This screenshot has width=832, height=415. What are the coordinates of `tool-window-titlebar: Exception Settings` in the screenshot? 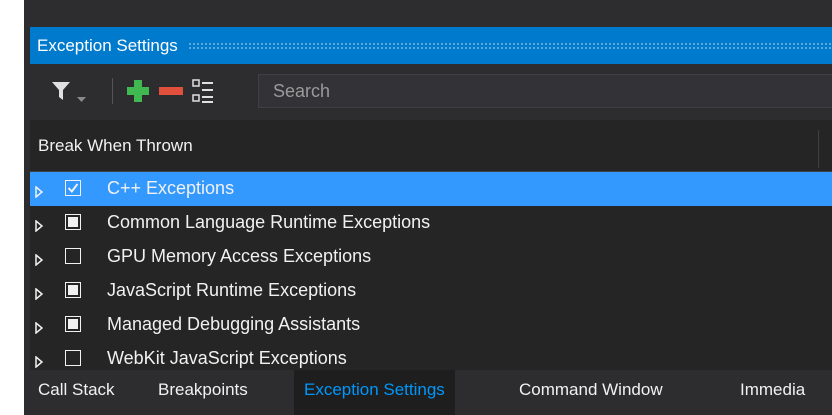 It's located at (431, 45).